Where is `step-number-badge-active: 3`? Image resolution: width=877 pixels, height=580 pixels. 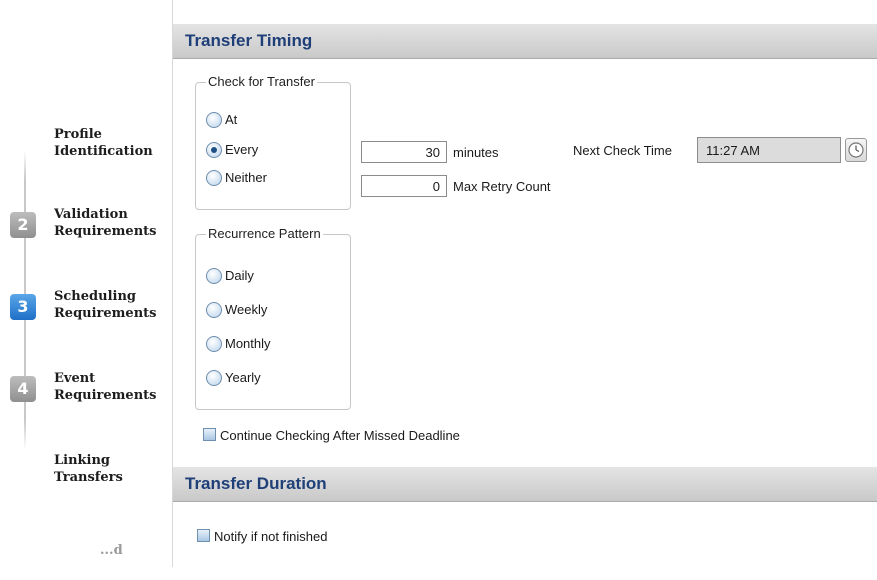 step-number-badge-active: 3 is located at coordinates (23, 307).